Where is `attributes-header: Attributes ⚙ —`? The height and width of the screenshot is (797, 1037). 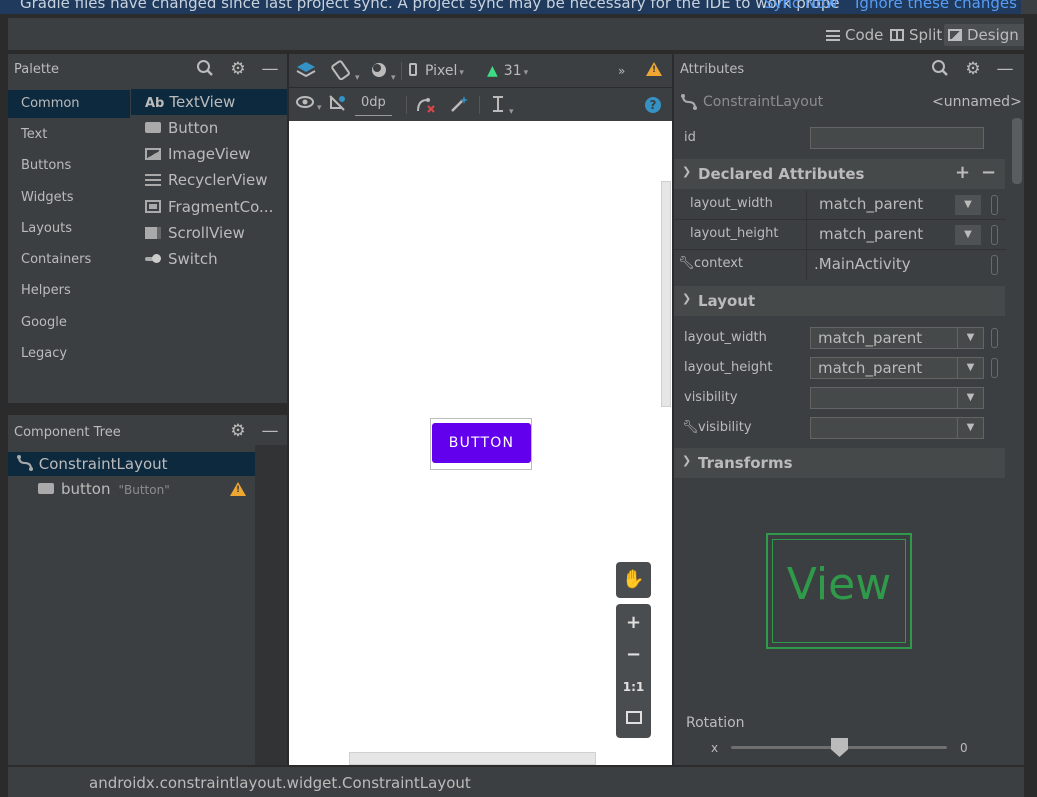 attributes-header: Attributes ⚙ — is located at coordinates (849, 69).